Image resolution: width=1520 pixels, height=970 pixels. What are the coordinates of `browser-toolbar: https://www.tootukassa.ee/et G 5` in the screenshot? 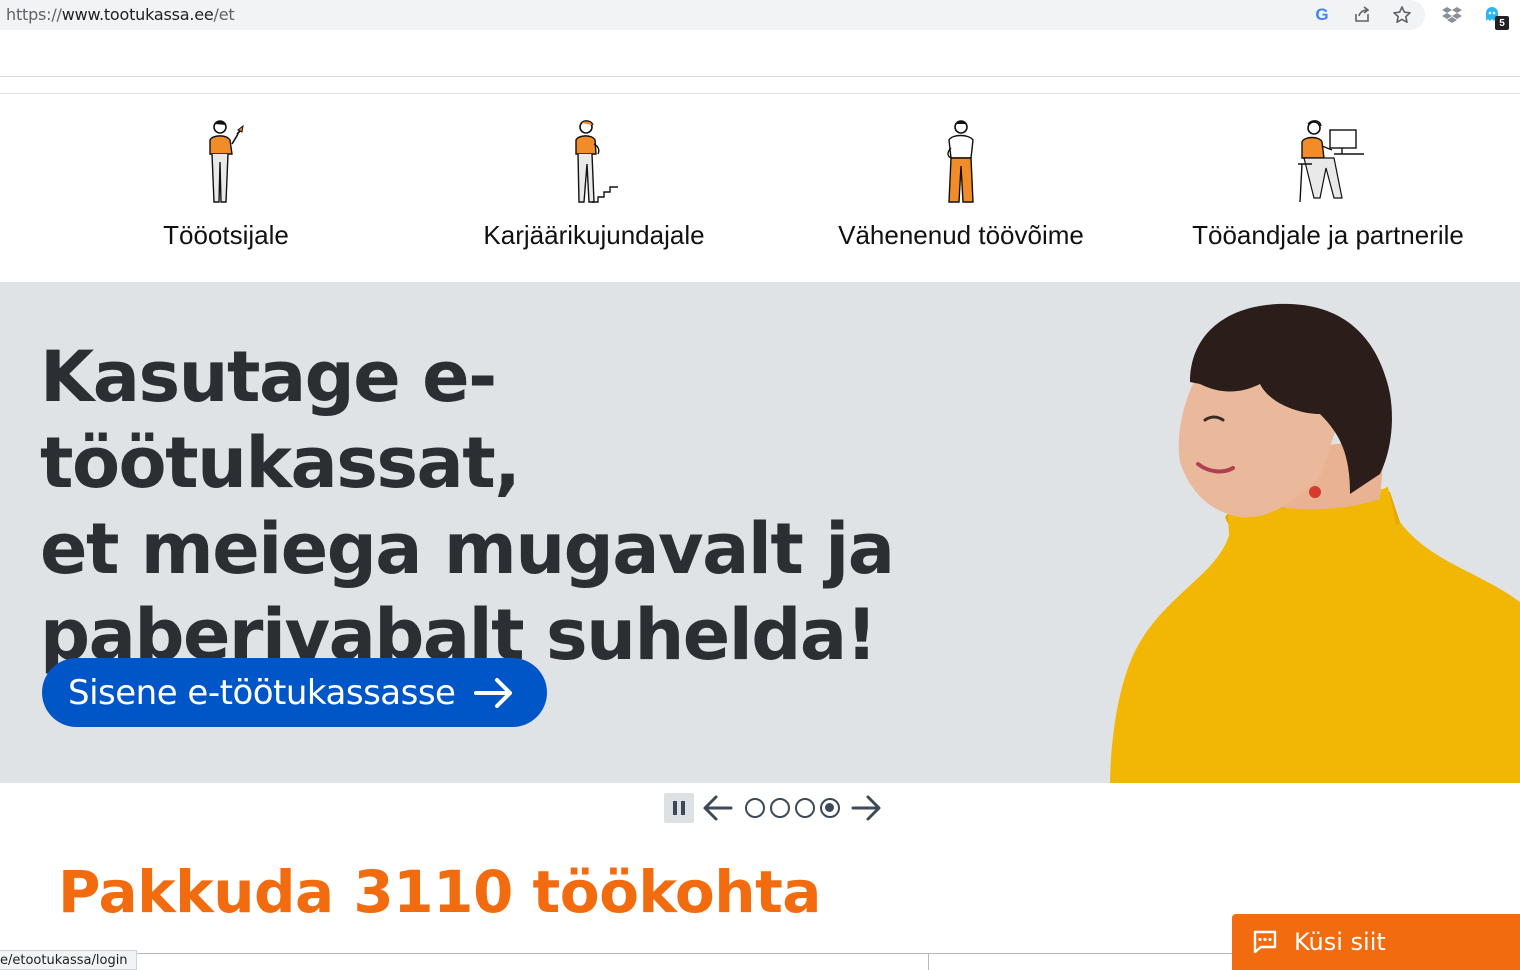 It's located at (760, 16).